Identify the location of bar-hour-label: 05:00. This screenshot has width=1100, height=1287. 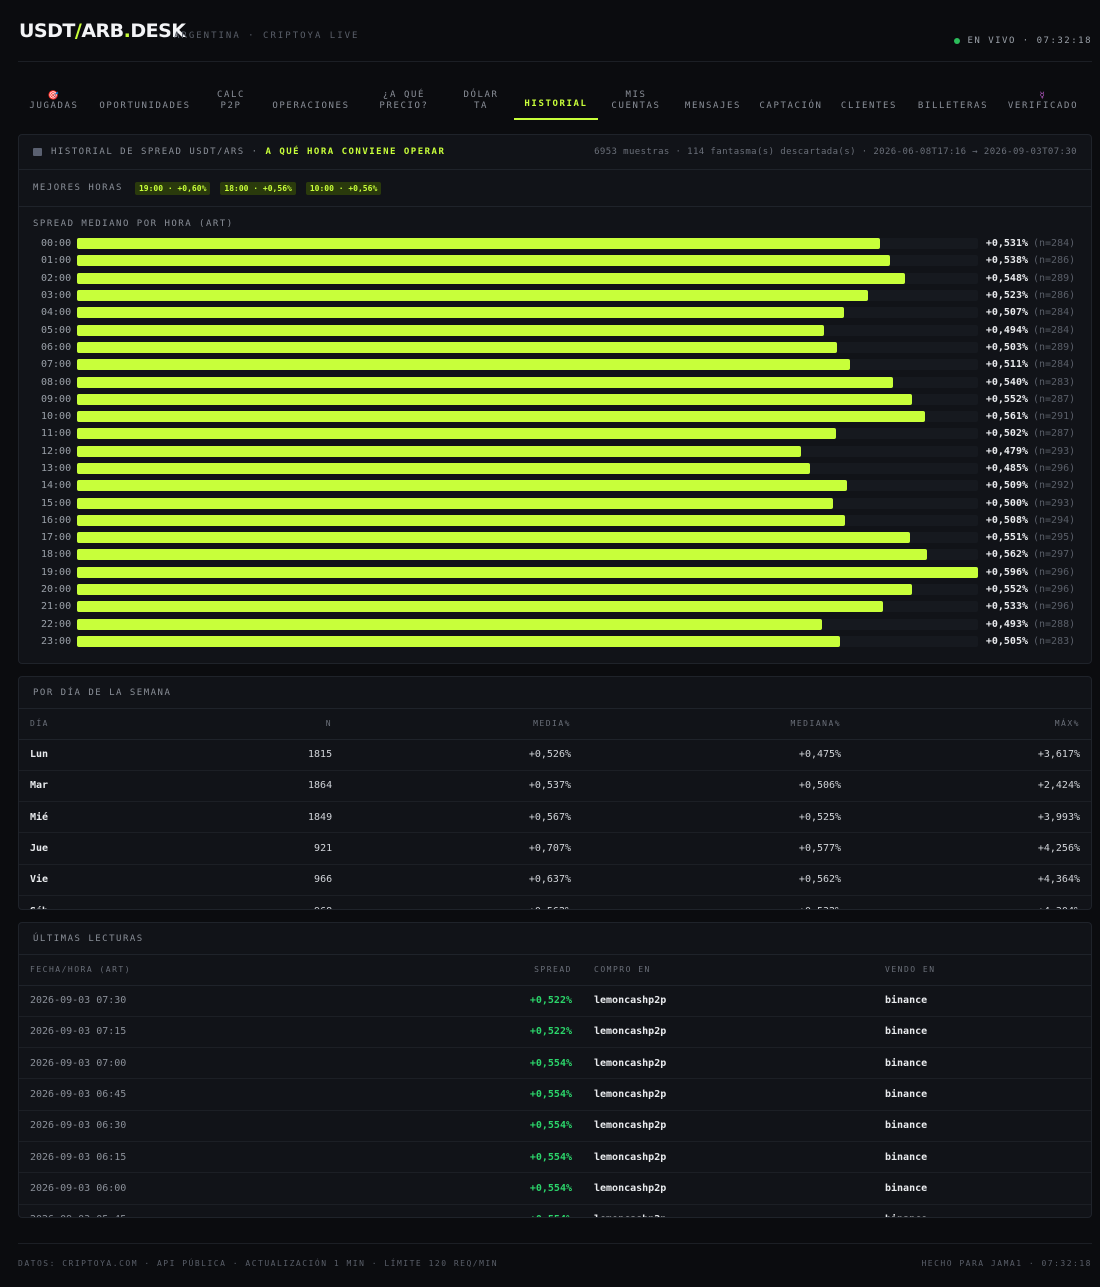
(56, 330).